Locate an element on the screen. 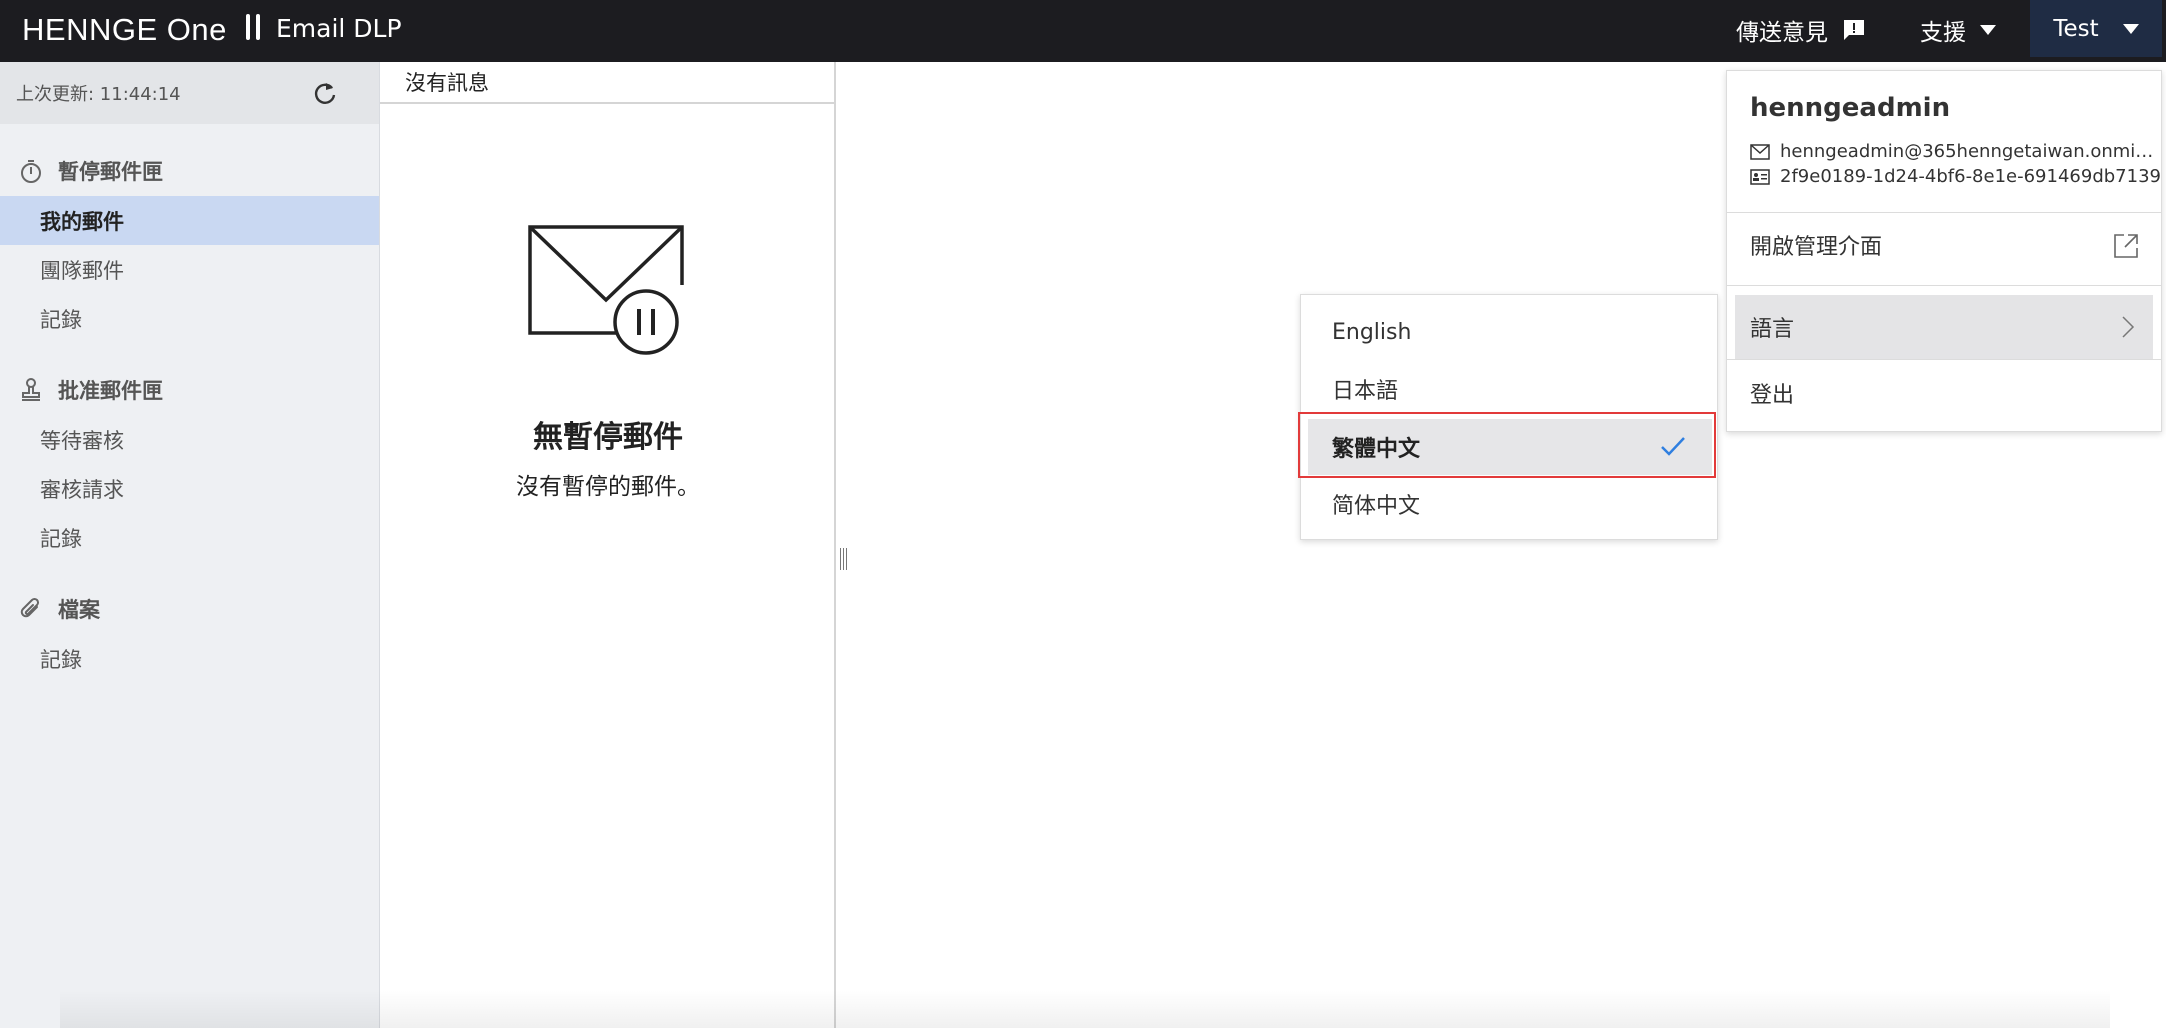 The image size is (2166, 1028). sidebar-item-my-mail: 我的郵件 is located at coordinates (189, 220).